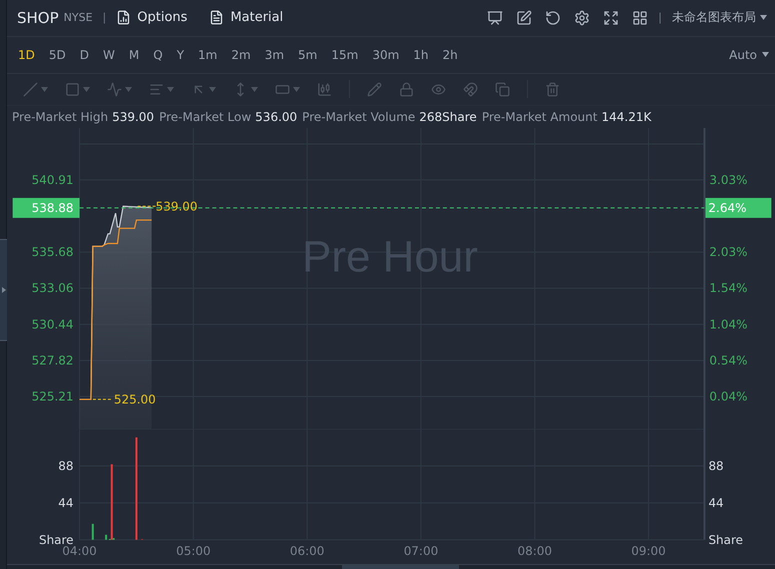  What do you see at coordinates (749, 55) in the screenshot?
I see `scale-dropdown: Auto` at bounding box center [749, 55].